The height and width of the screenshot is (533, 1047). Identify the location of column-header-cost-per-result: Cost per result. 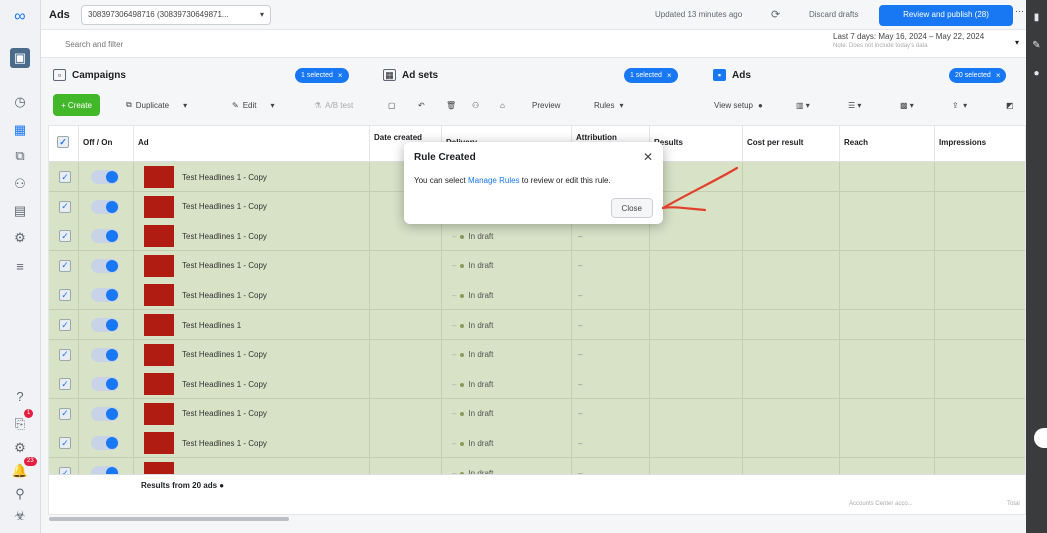
(791, 144).